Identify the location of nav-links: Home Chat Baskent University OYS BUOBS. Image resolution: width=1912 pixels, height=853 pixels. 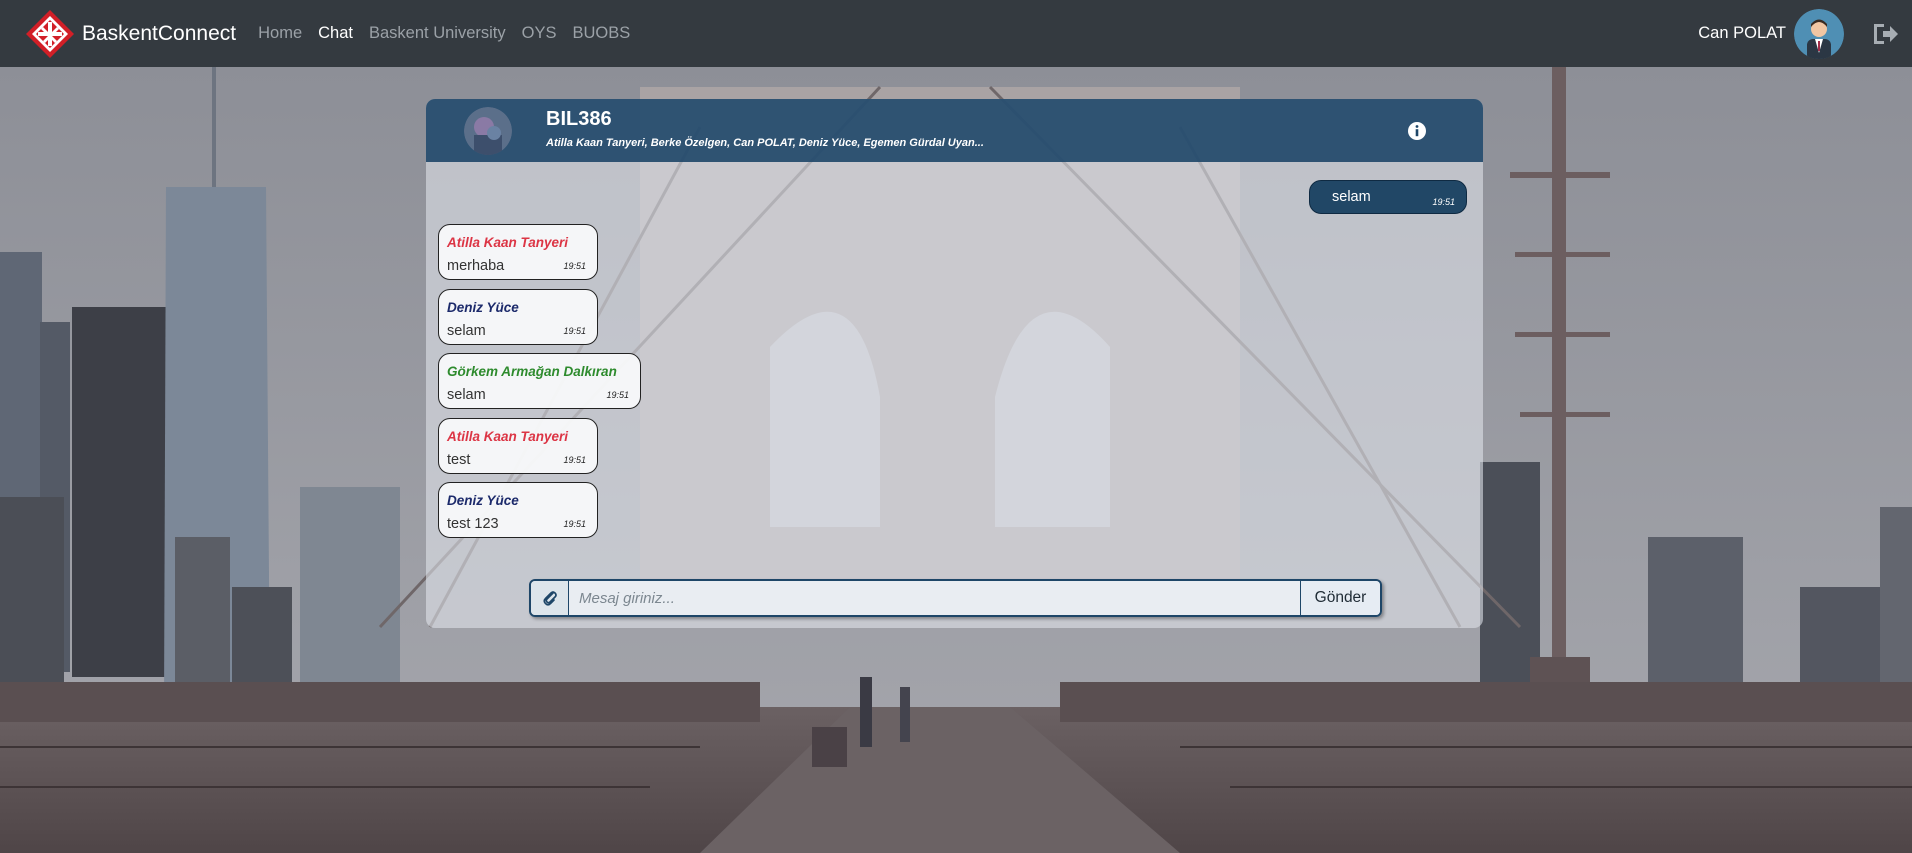
(452, 33).